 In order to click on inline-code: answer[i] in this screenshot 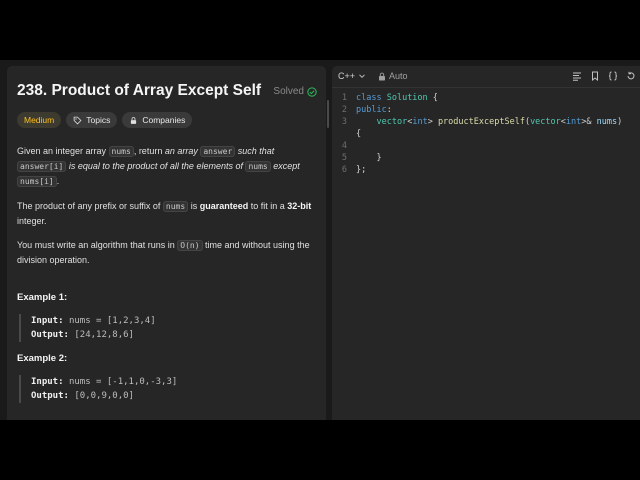, I will do `click(42, 166)`.